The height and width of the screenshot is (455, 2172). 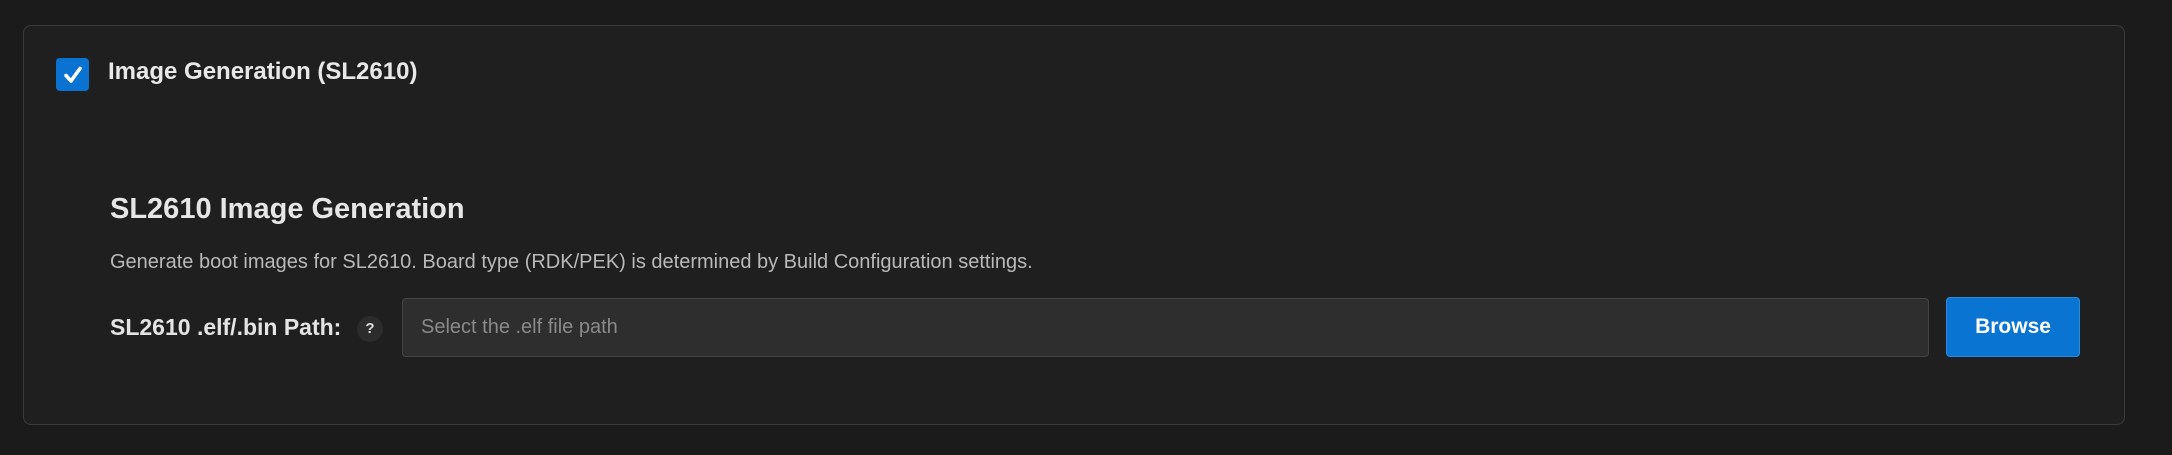 I want to click on section-title: Image Generation (SL2610), so click(x=263, y=71).